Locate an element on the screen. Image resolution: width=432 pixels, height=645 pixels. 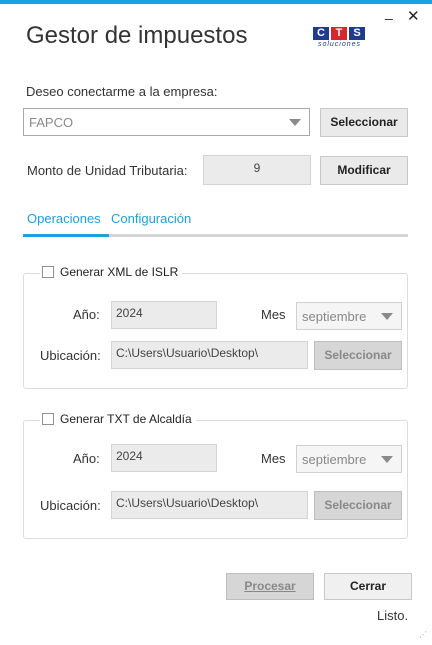
logo-letter-s: S is located at coordinates (357, 33).